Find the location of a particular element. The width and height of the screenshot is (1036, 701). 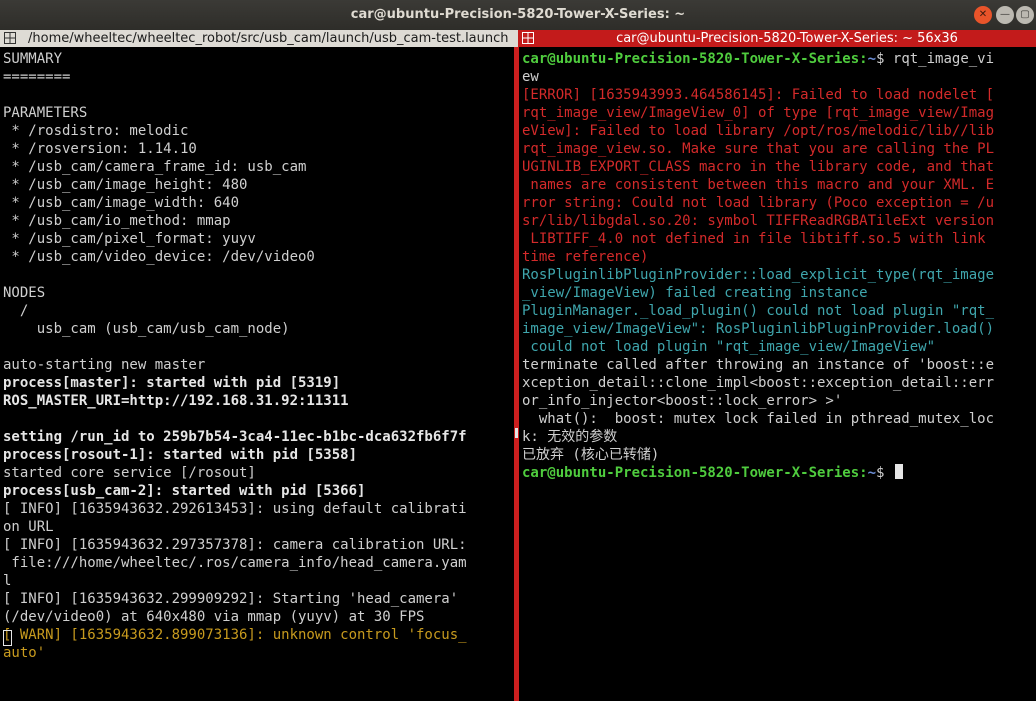

text-cursor is located at coordinates (898, 471).